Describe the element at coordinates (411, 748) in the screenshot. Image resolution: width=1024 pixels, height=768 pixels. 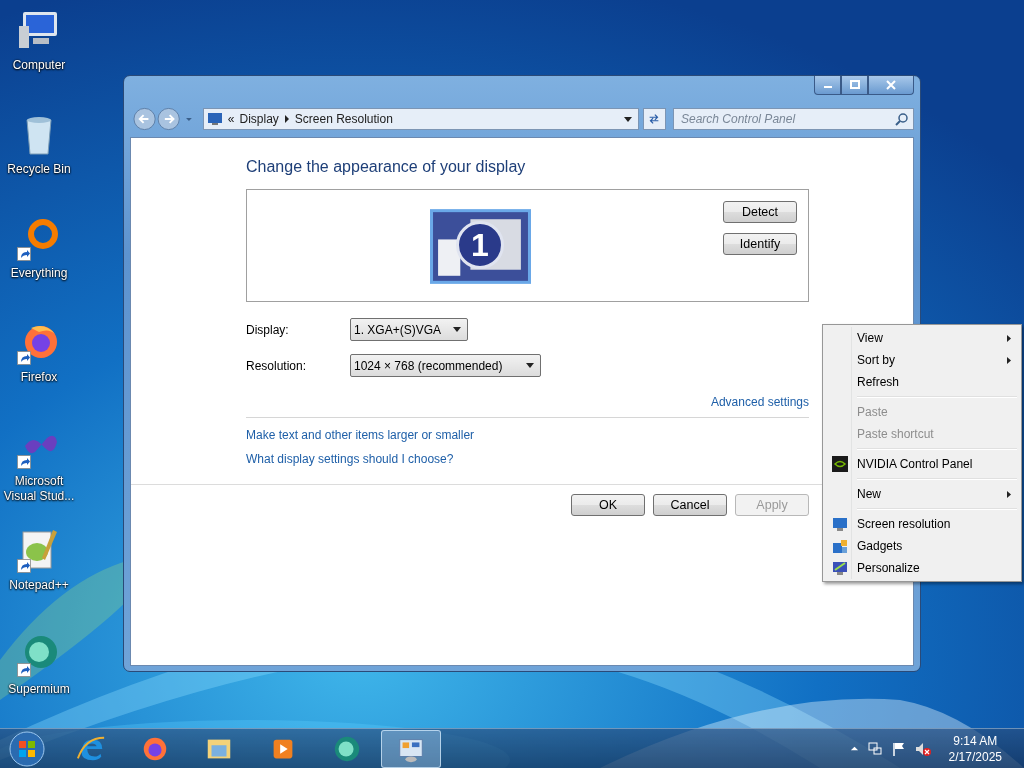
I see `taskbar-button` at that location.